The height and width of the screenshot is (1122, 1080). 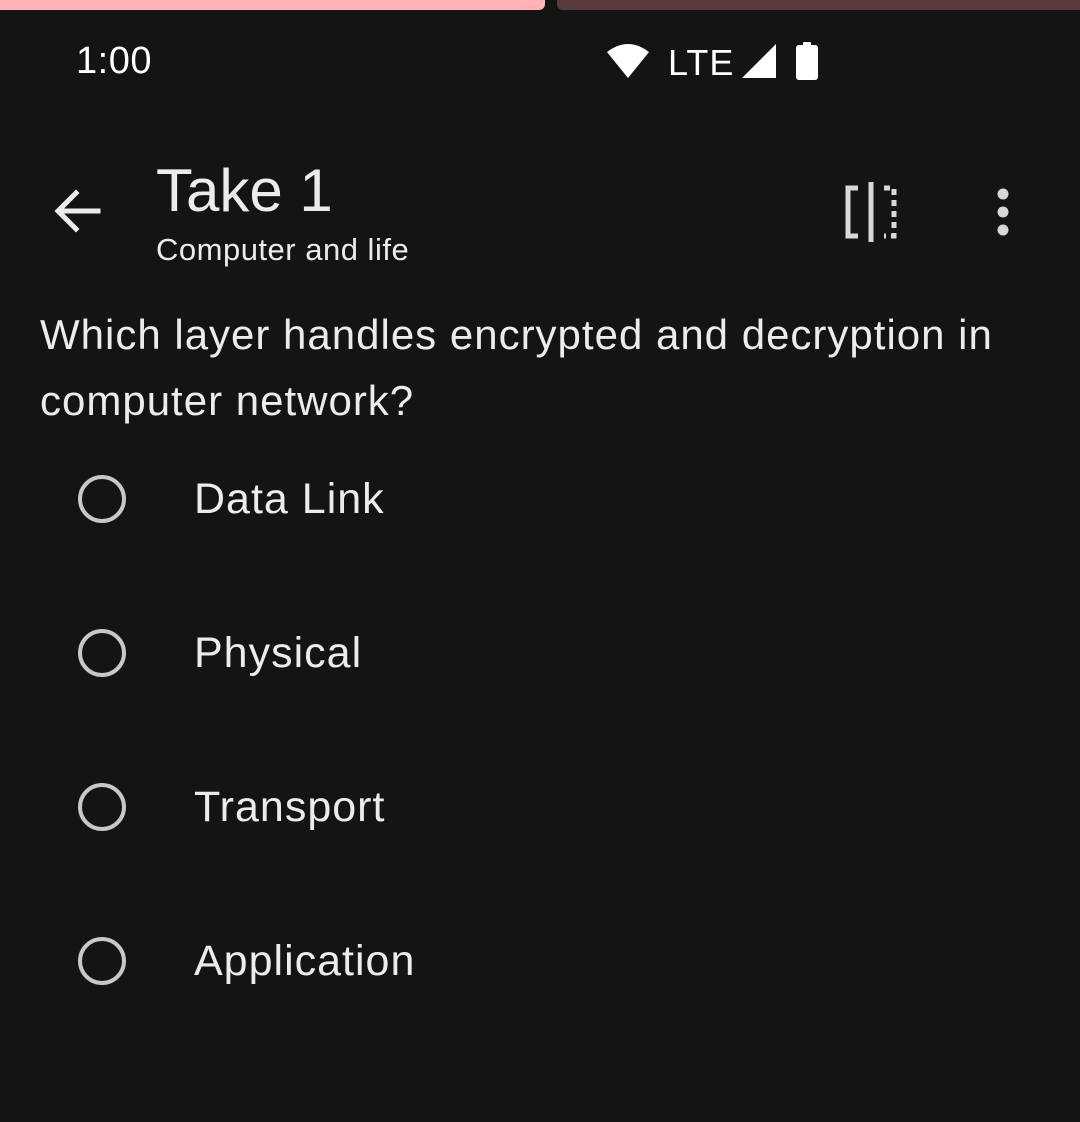 What do you see at coordinates (289, 498) in the screenshot?
I see `option-label: Data Link` at bounding box center [289, 498].